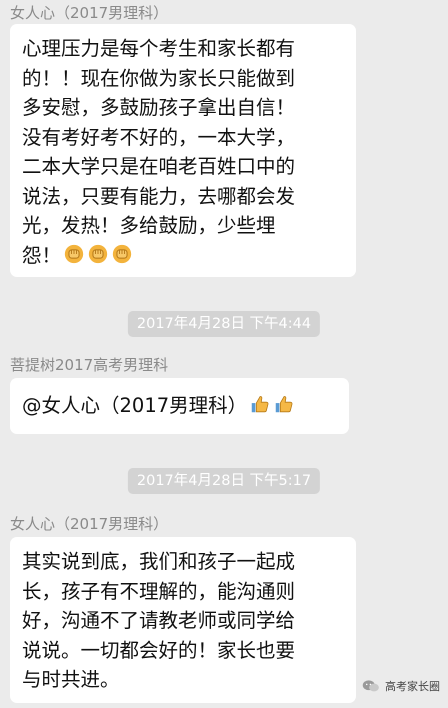 The height and width of the screenshot is (708, 448). What do you see at coordinates (89, 365) in the screenshot?
I see `sender-name: 菩提树2017高考男理科` at bounding box center [89, 365].